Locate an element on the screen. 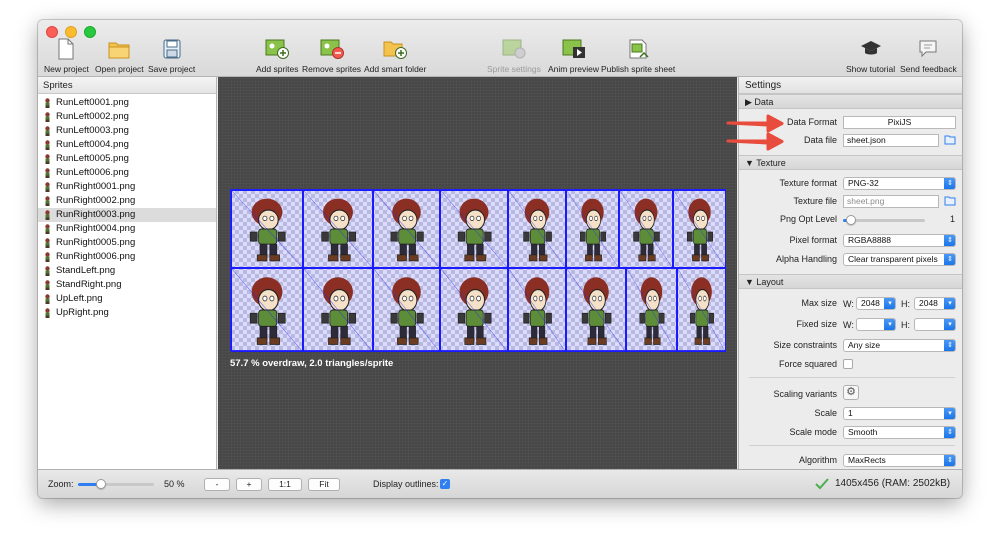 The height and width of the screenshot is (555, 1000). data-section-header: ▶ Data is located at coordinates (850, 101).